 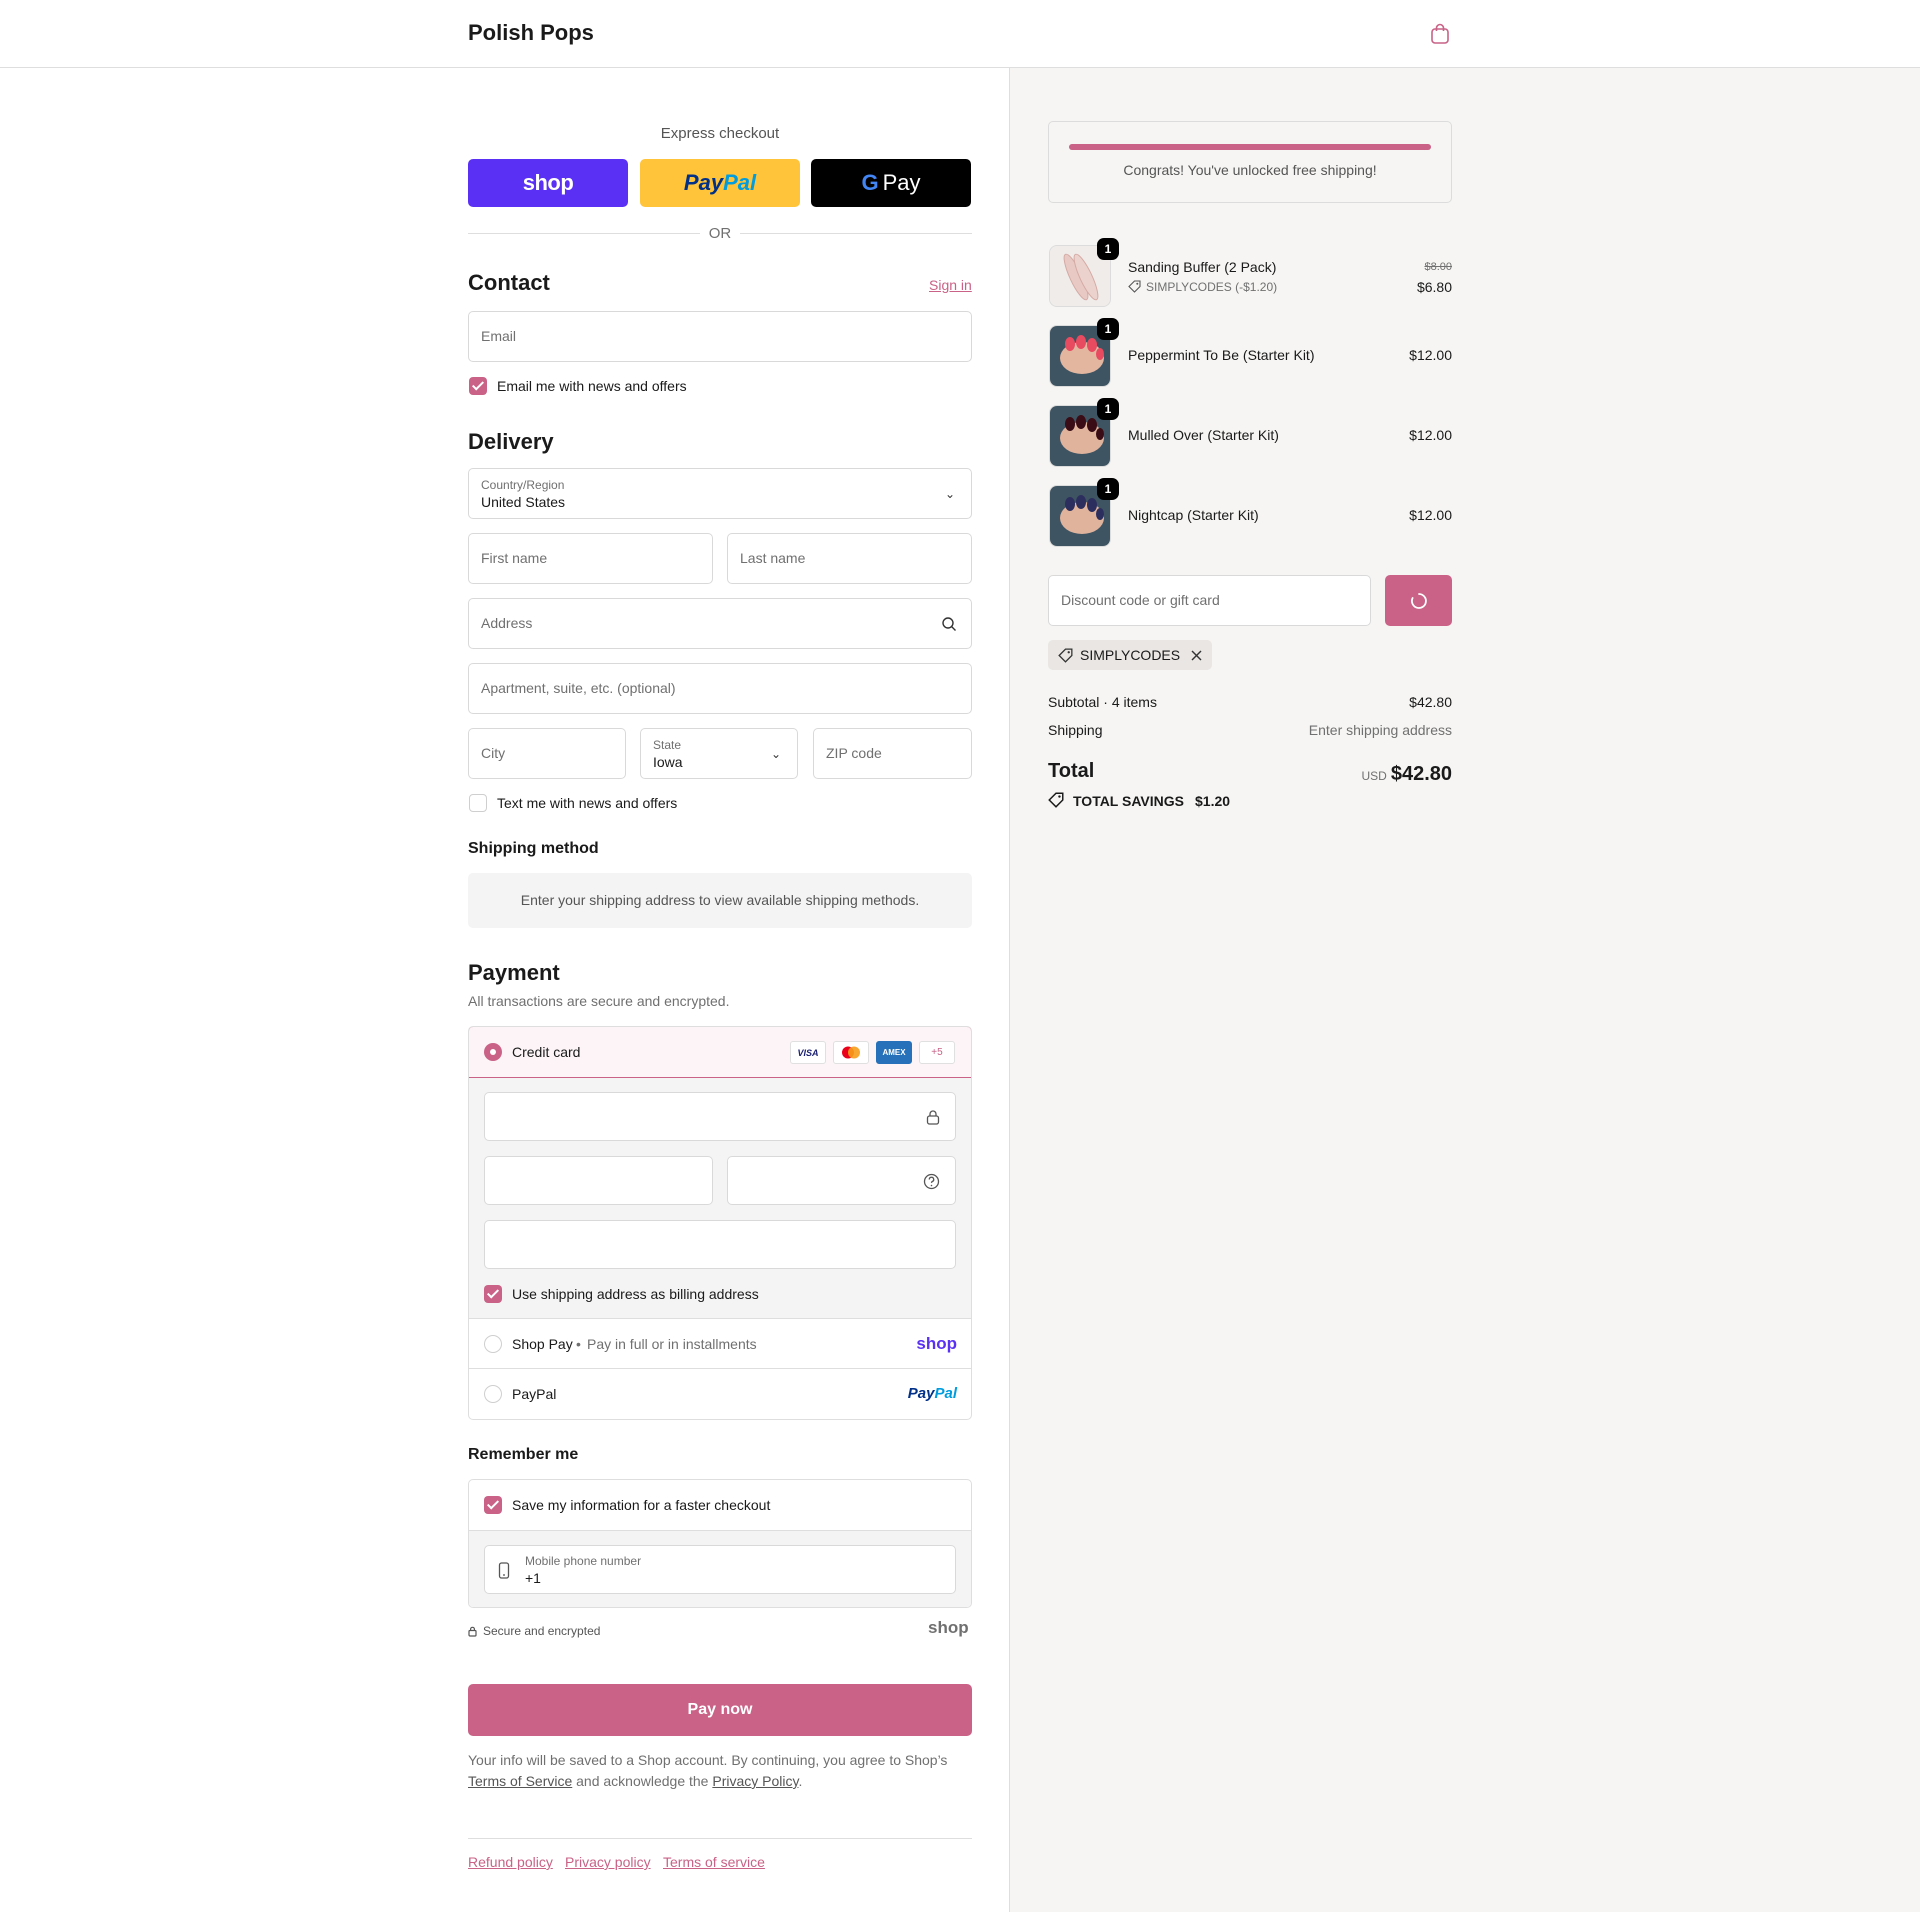 What do you see at coordinates (608, 1862) in the screenshot?
I see `privacy-policy-footer-link: Privacy policy` at bounding box center [608, 1862].